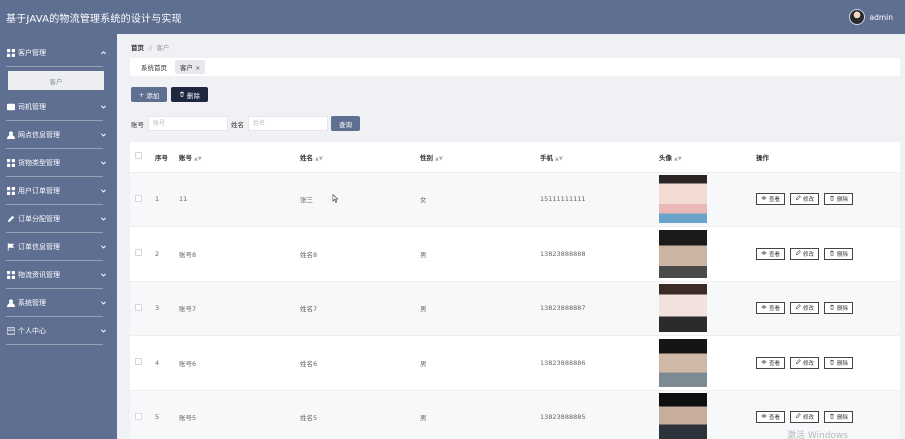  Describe the element at coordinates (58, 107) in the screenshot. I see `sidebar-group-1: 司机管理` at that location.